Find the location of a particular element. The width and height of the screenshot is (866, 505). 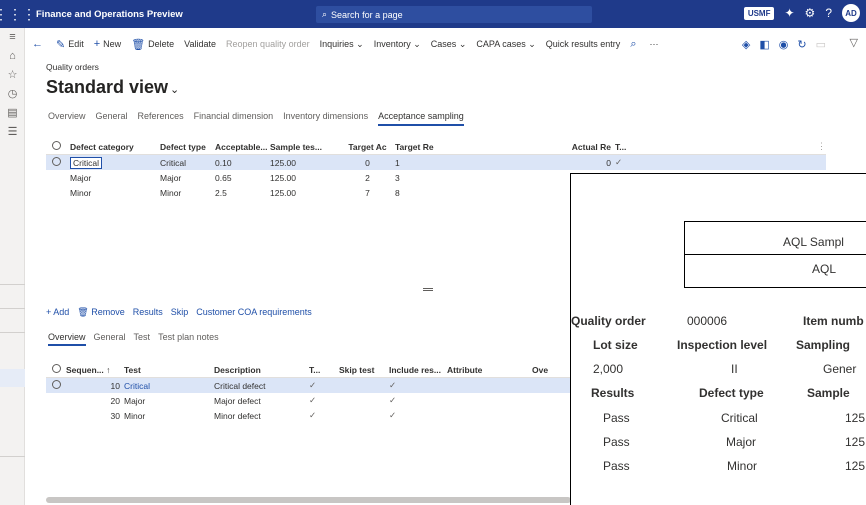

col-actual-re: Actual Re is located at coordinates (540, 147).